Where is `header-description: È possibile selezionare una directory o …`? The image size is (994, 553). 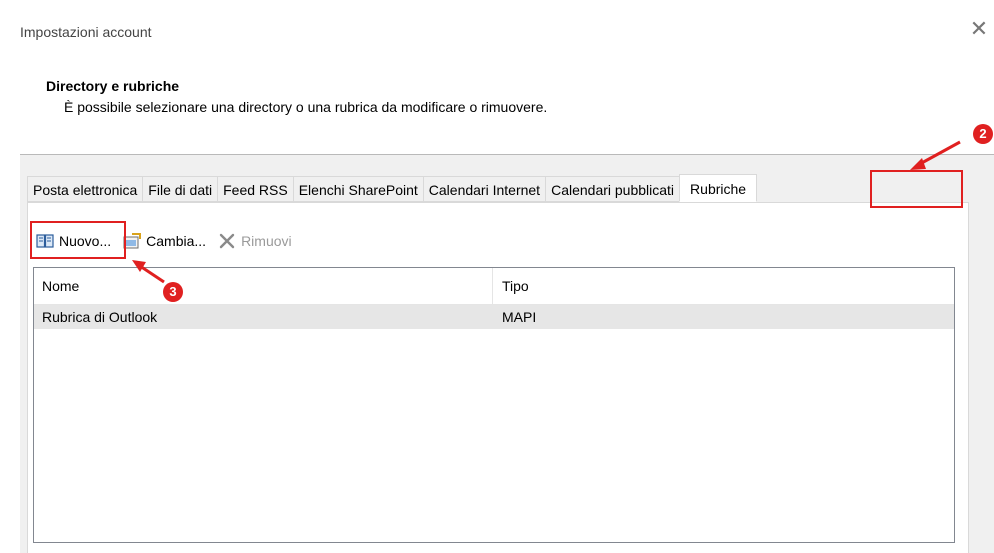 header-description: È possibile selezionare una directory o … is located at coordinates (306, 107).